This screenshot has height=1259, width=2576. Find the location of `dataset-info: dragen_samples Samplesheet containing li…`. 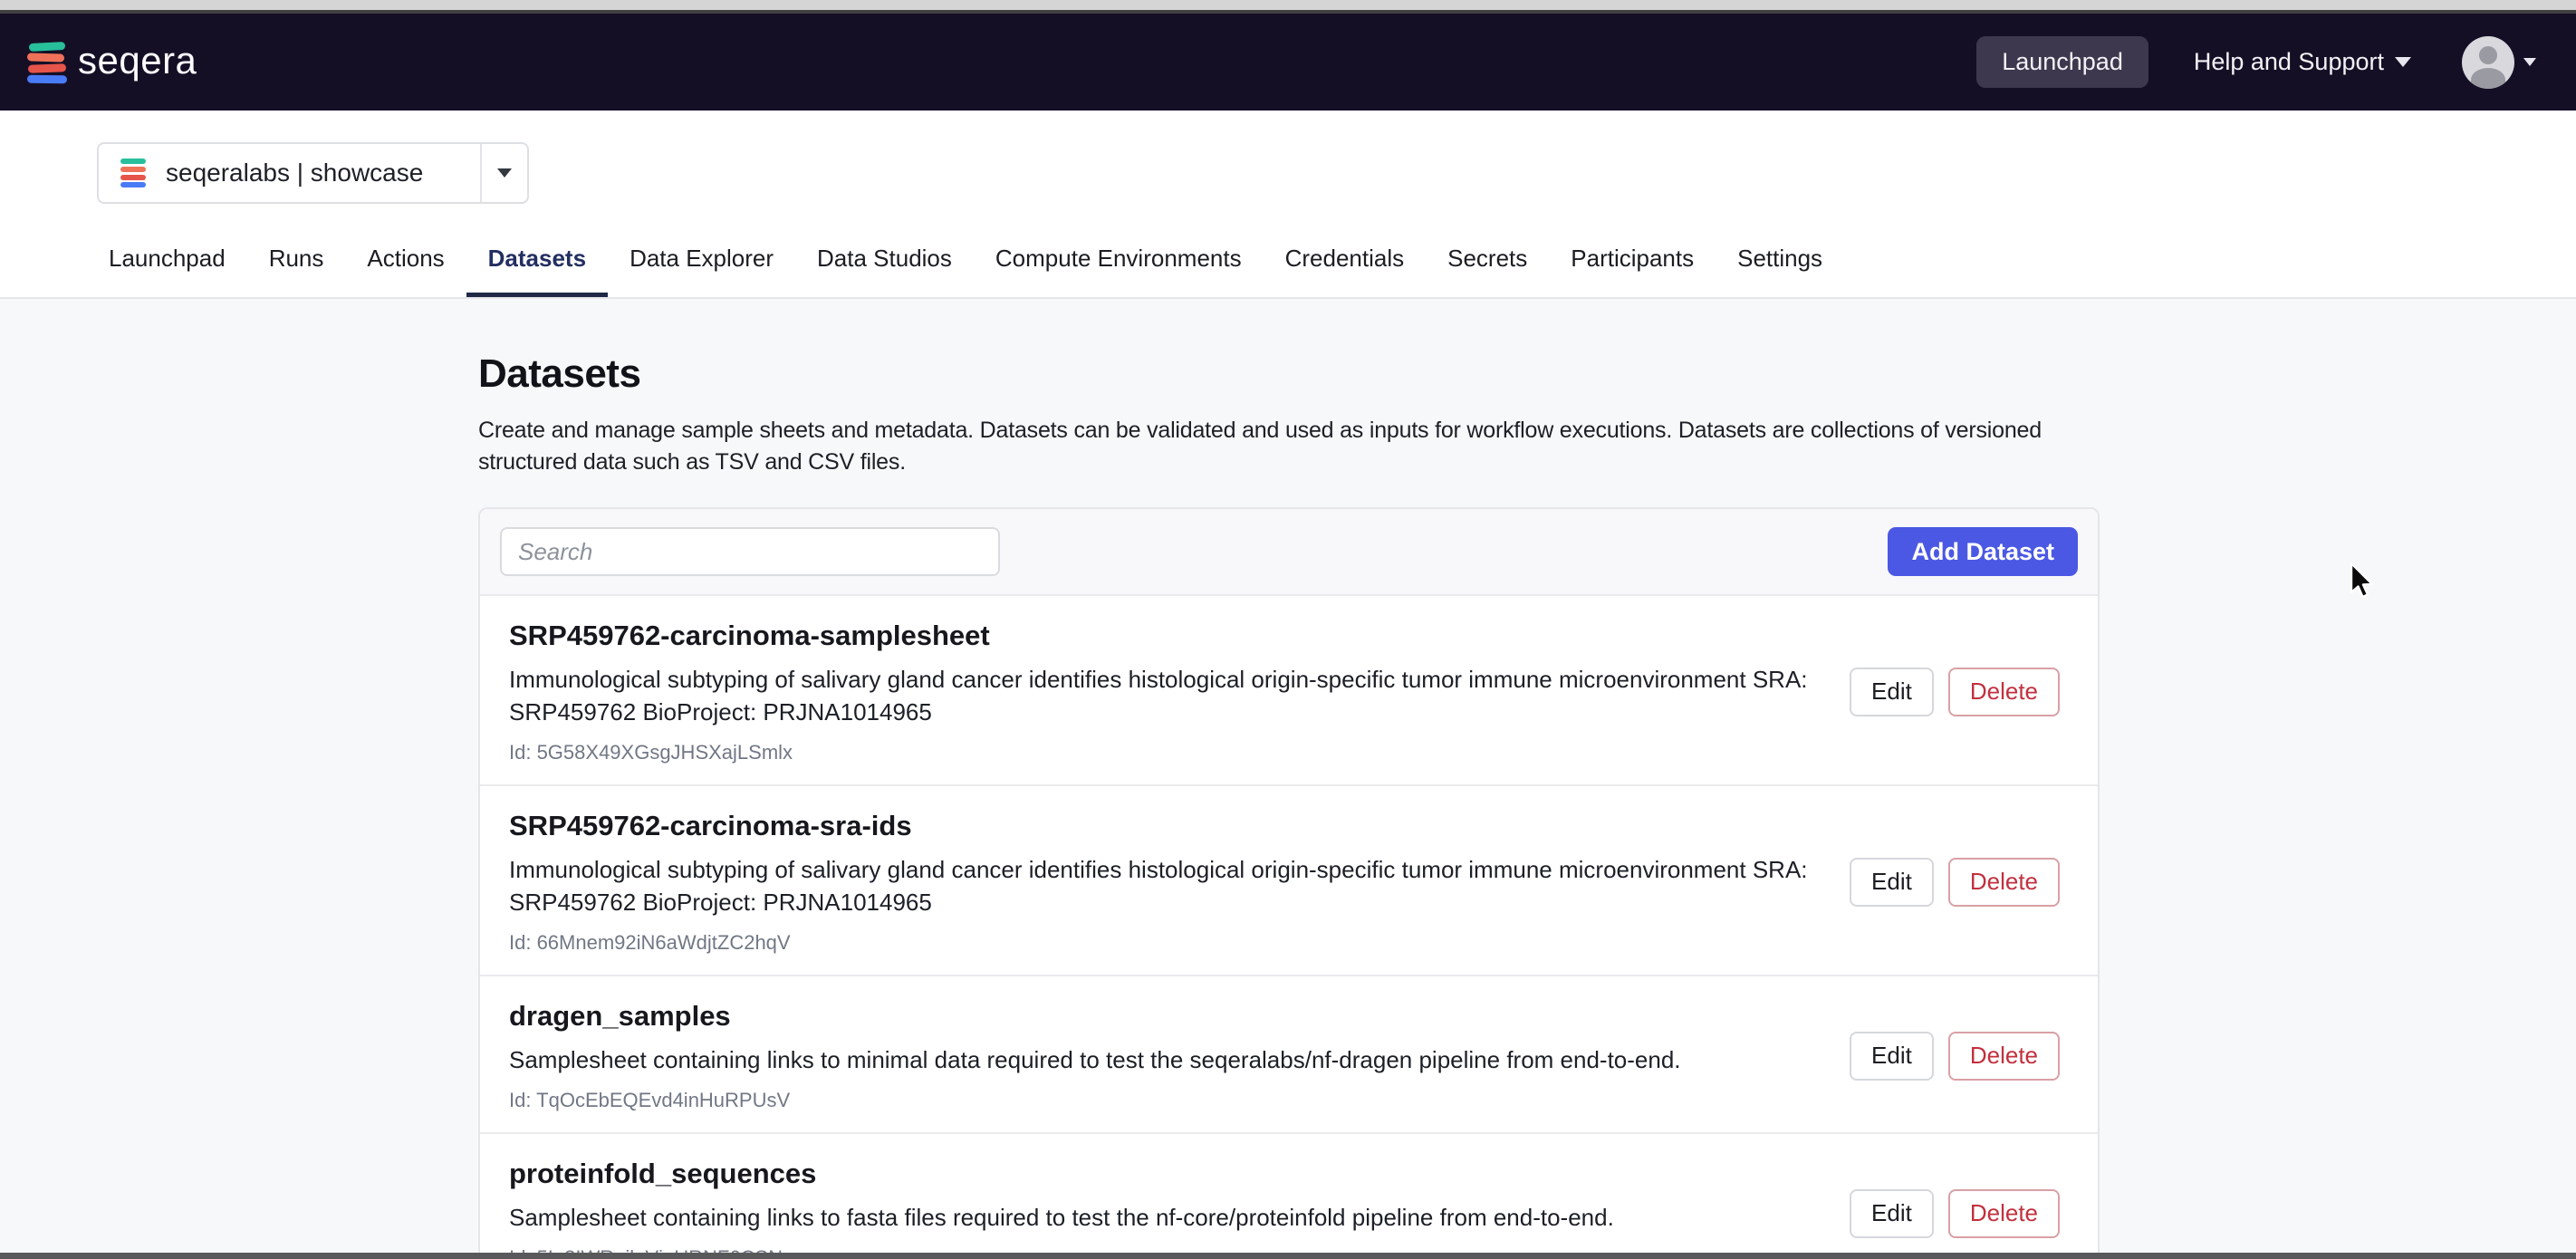

dataset-info: dragen_samples Samplesheet containing li… is located at coordinates (1179, 1056).